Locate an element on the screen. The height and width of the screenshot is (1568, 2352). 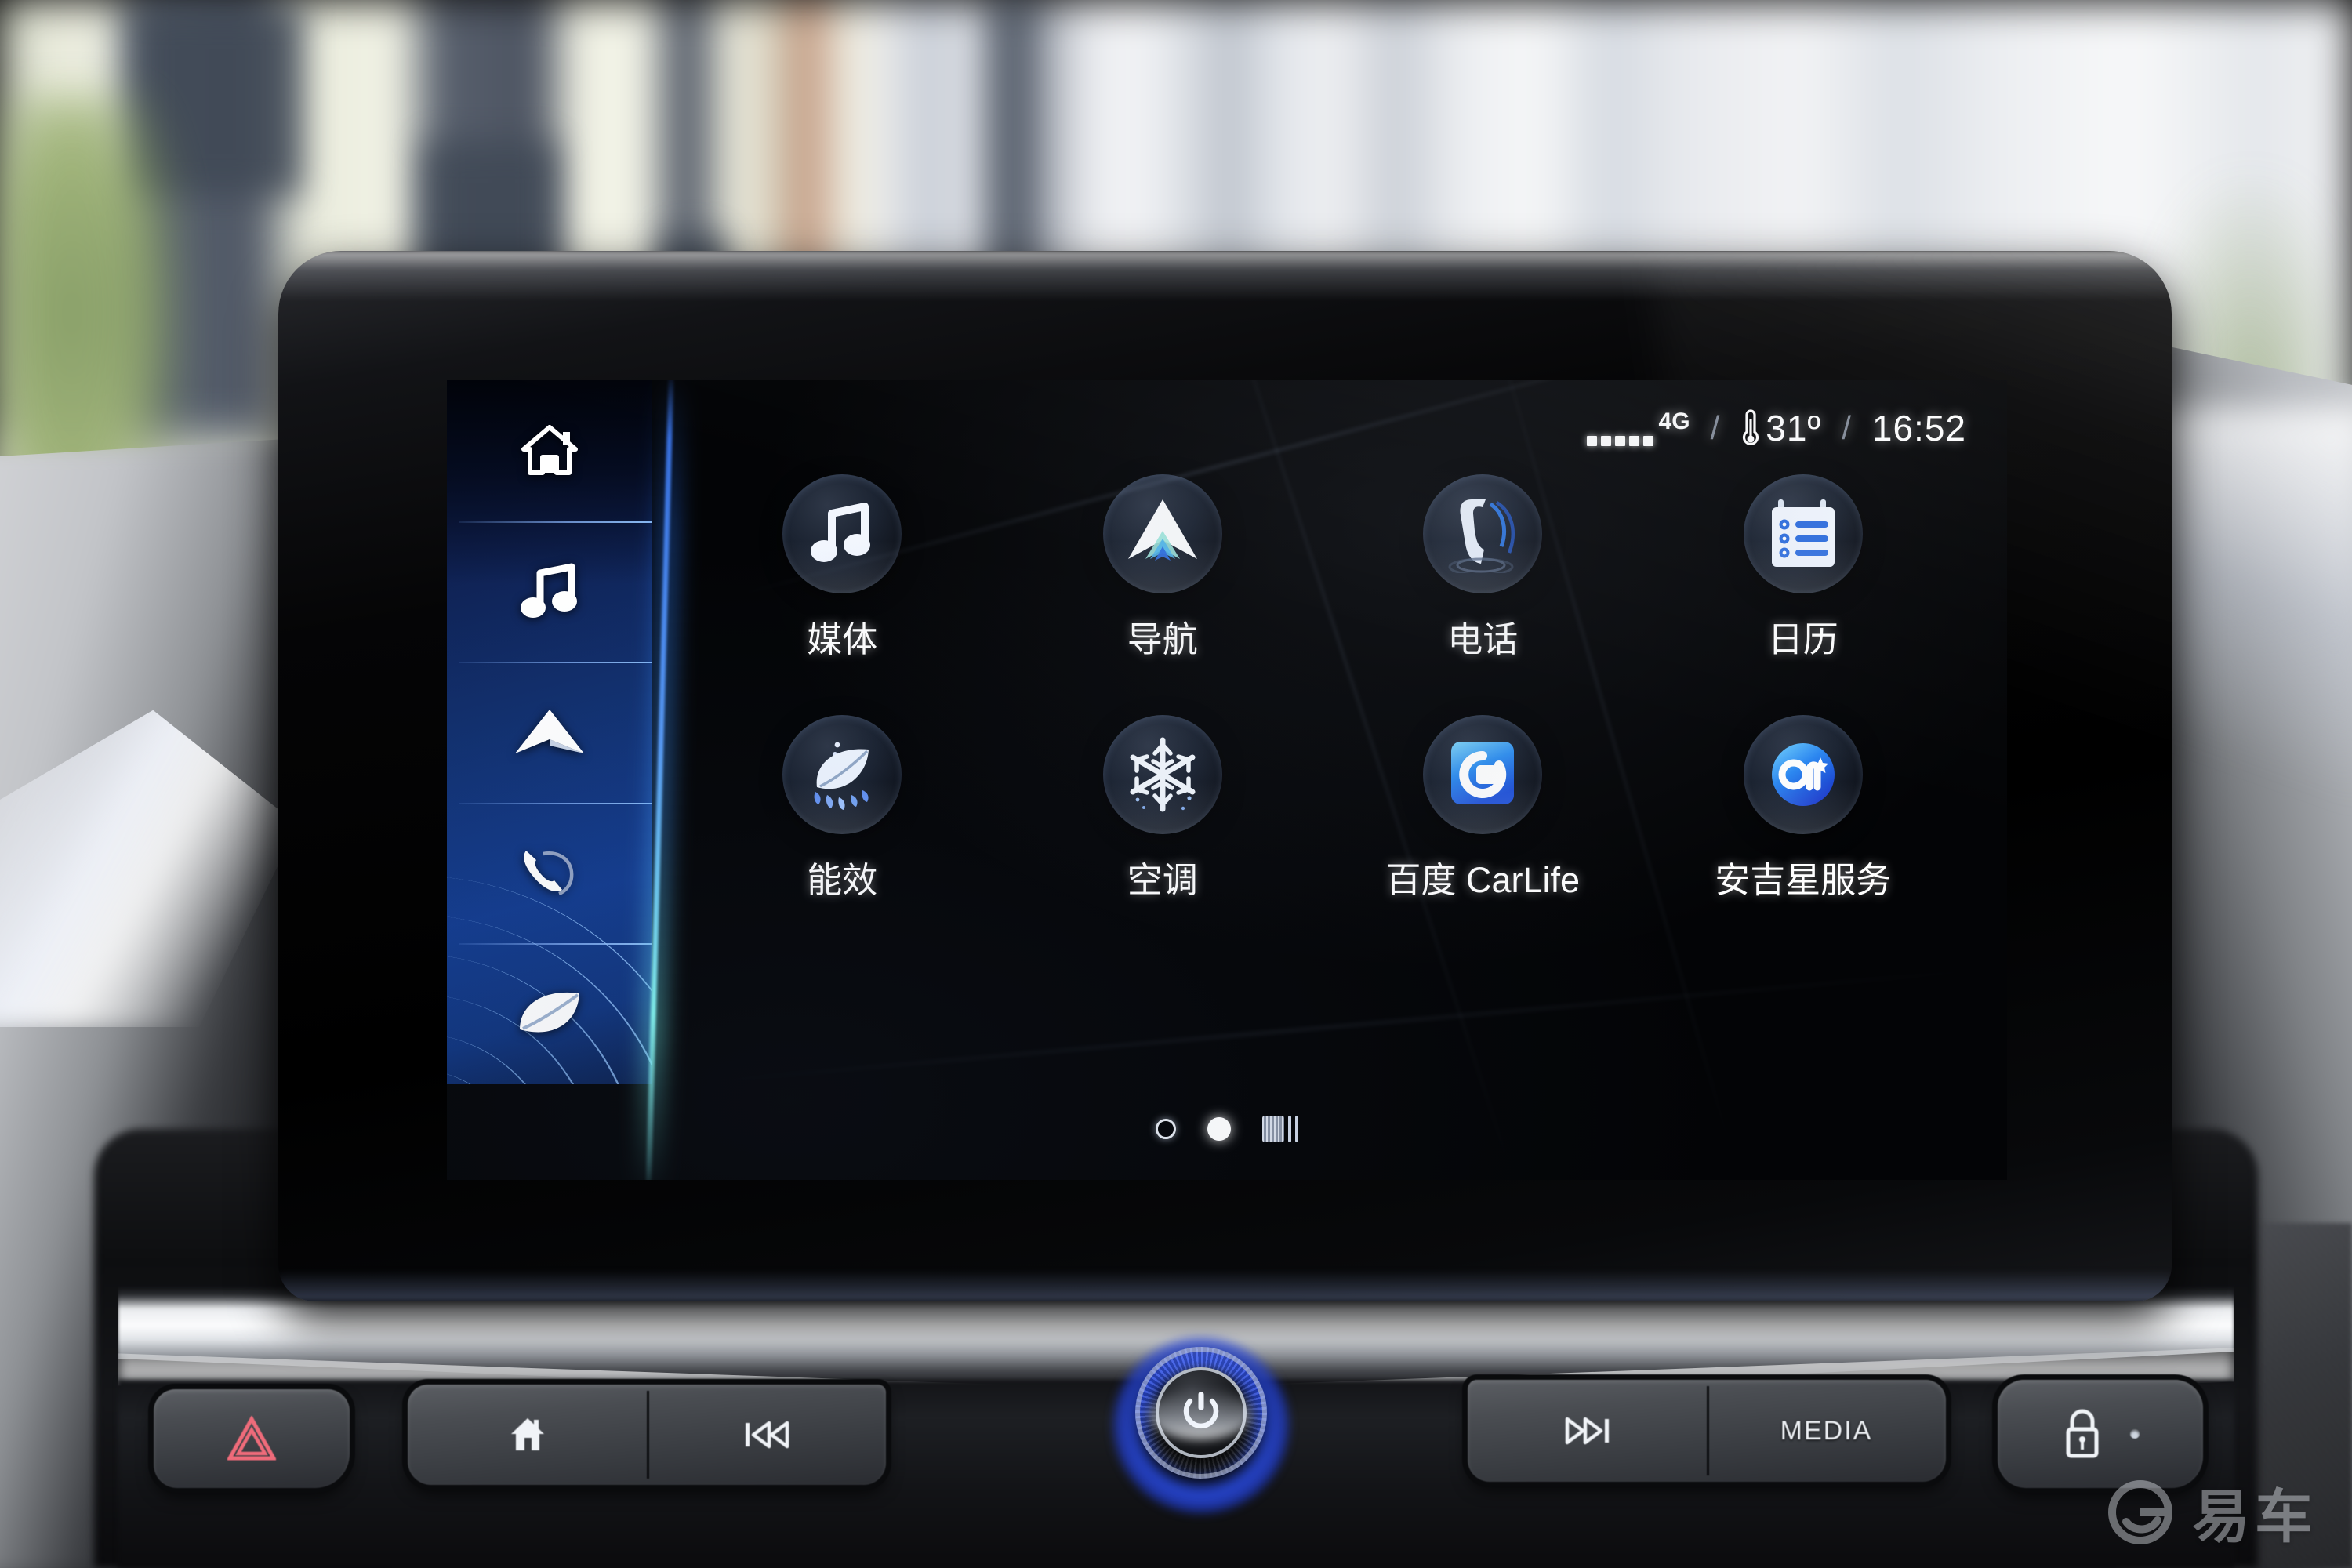
app-tile-onstar: 安吉星服务 is located at coordinates (1804, 808).